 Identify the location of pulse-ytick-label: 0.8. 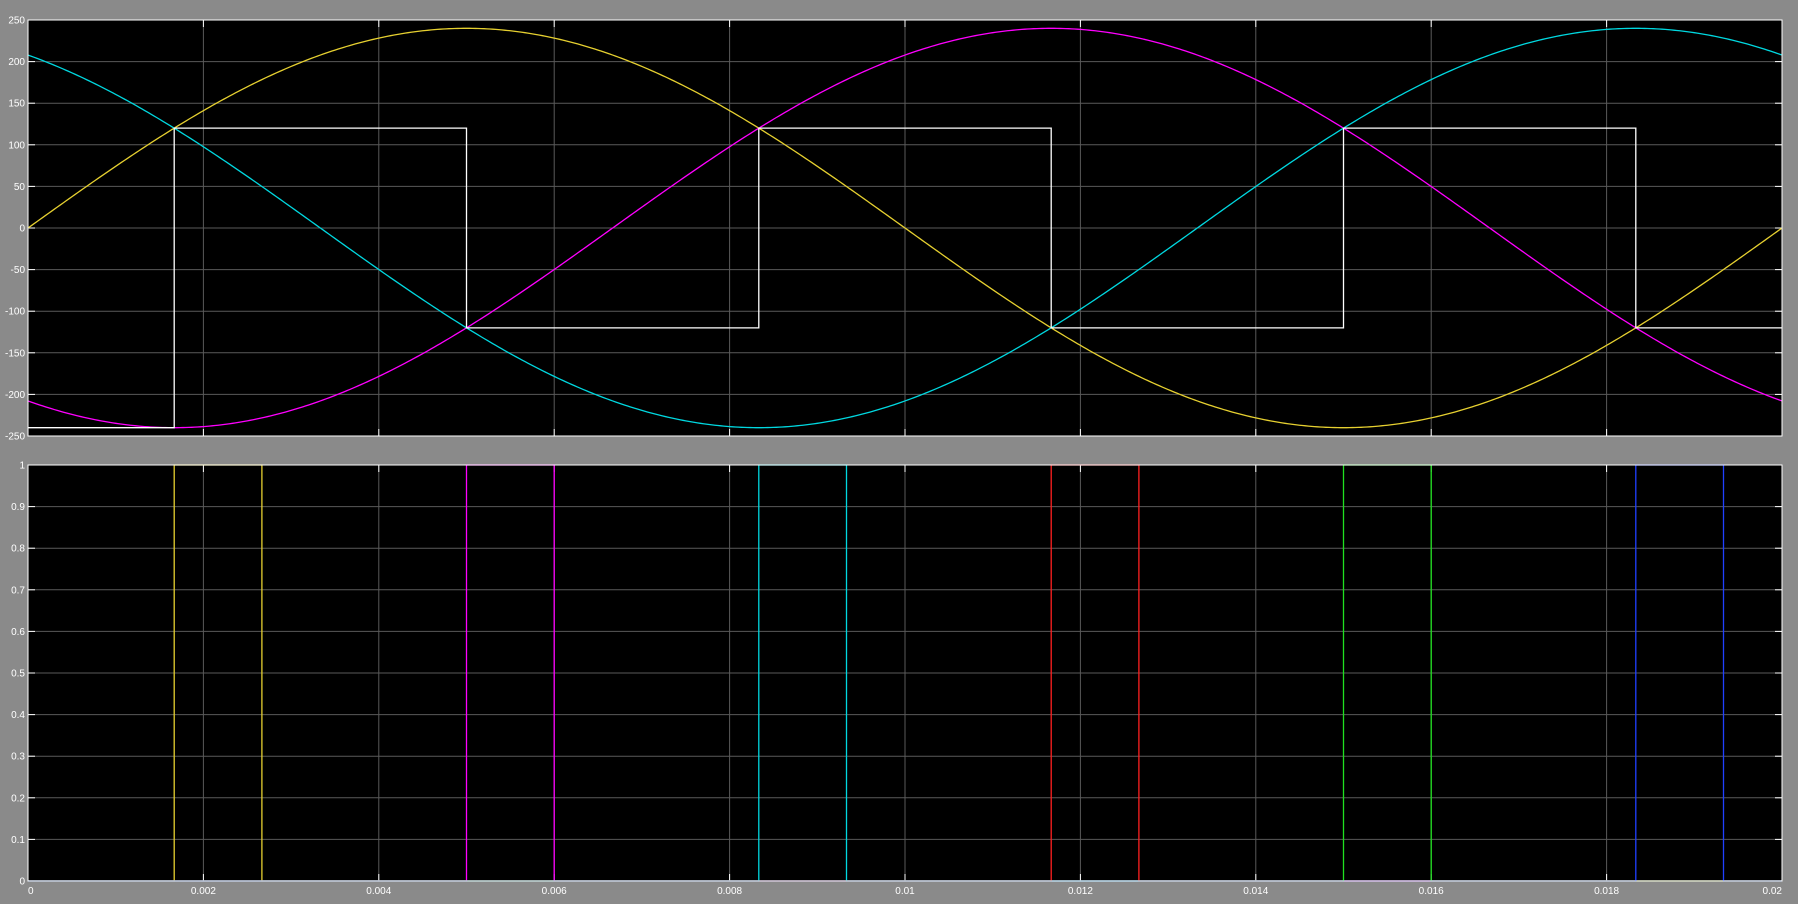
(18, 549).